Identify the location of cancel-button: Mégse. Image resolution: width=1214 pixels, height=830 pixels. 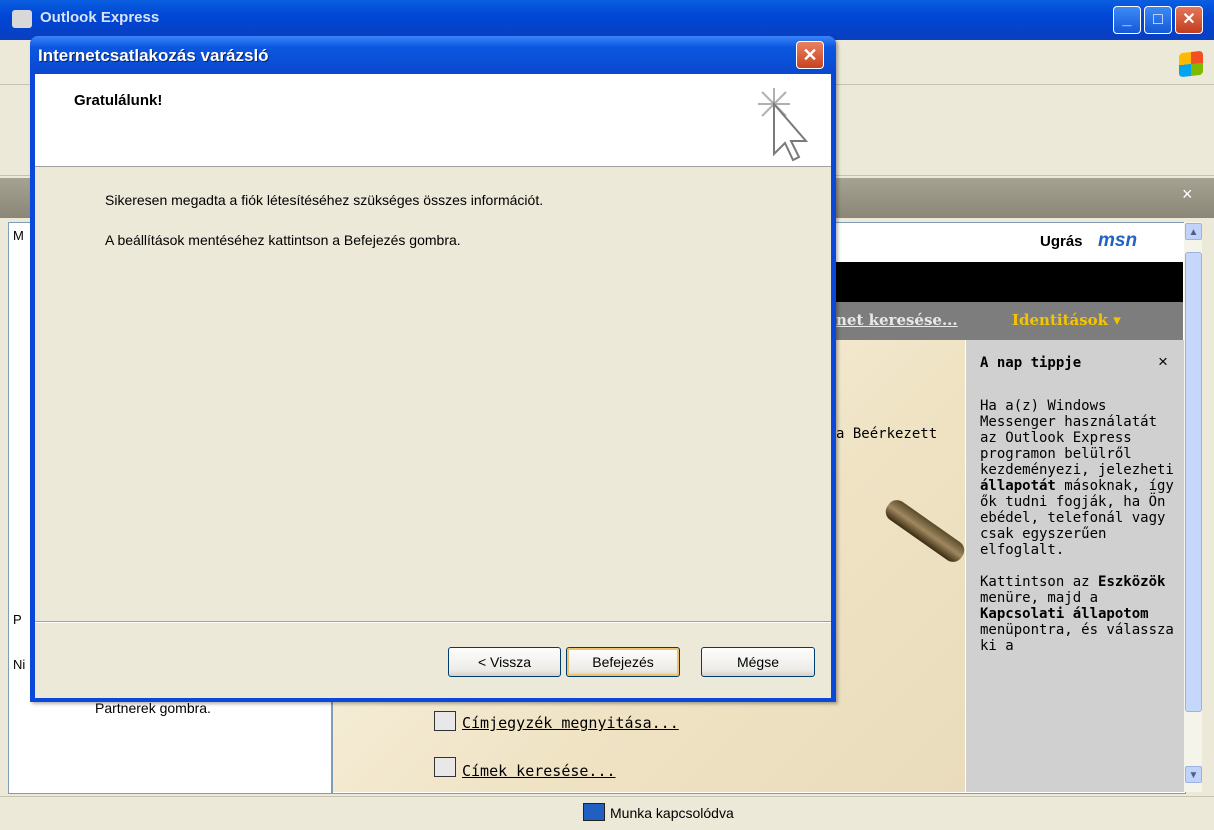
(758, 662).